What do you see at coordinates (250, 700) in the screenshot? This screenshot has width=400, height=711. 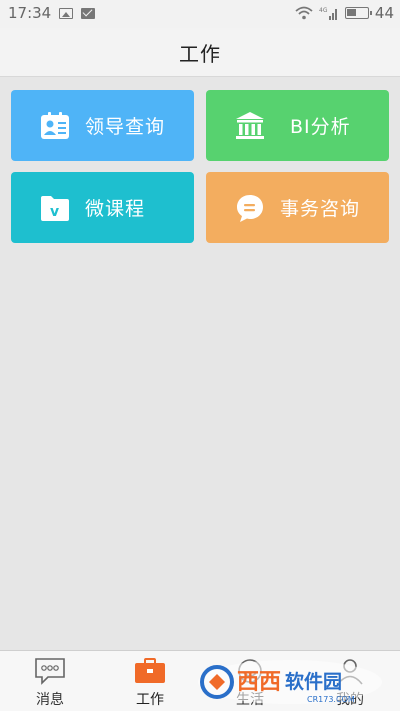 I see `nav-label: 生活` at bounding box center [250, 700].